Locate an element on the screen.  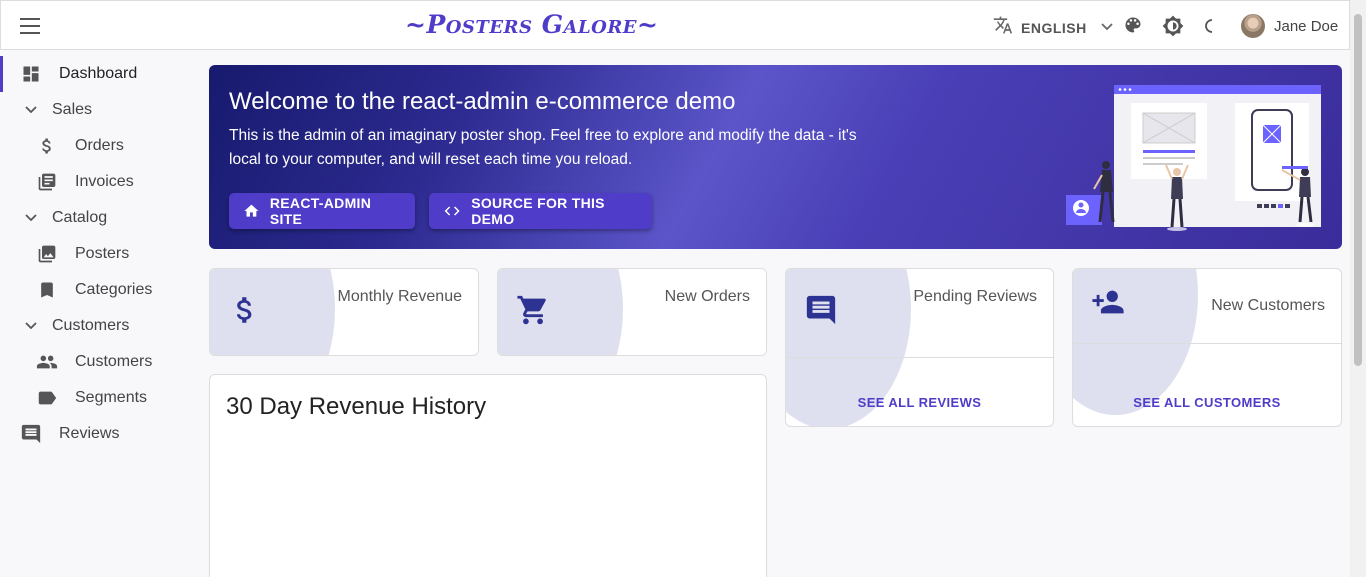
card-header: Monthly Revenue is located at coordinates (344, 312).